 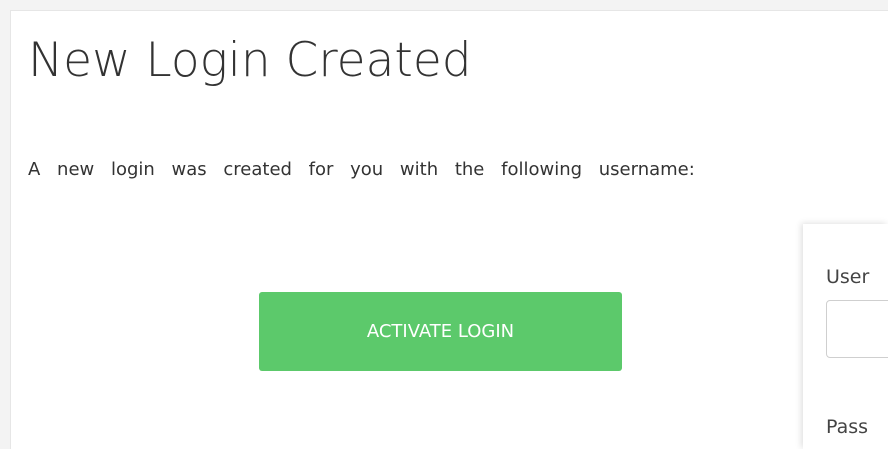 What do you see at coordinates (848, 277) in the screenshot?
I see `username-label: User` at bounding box center [848, 277].